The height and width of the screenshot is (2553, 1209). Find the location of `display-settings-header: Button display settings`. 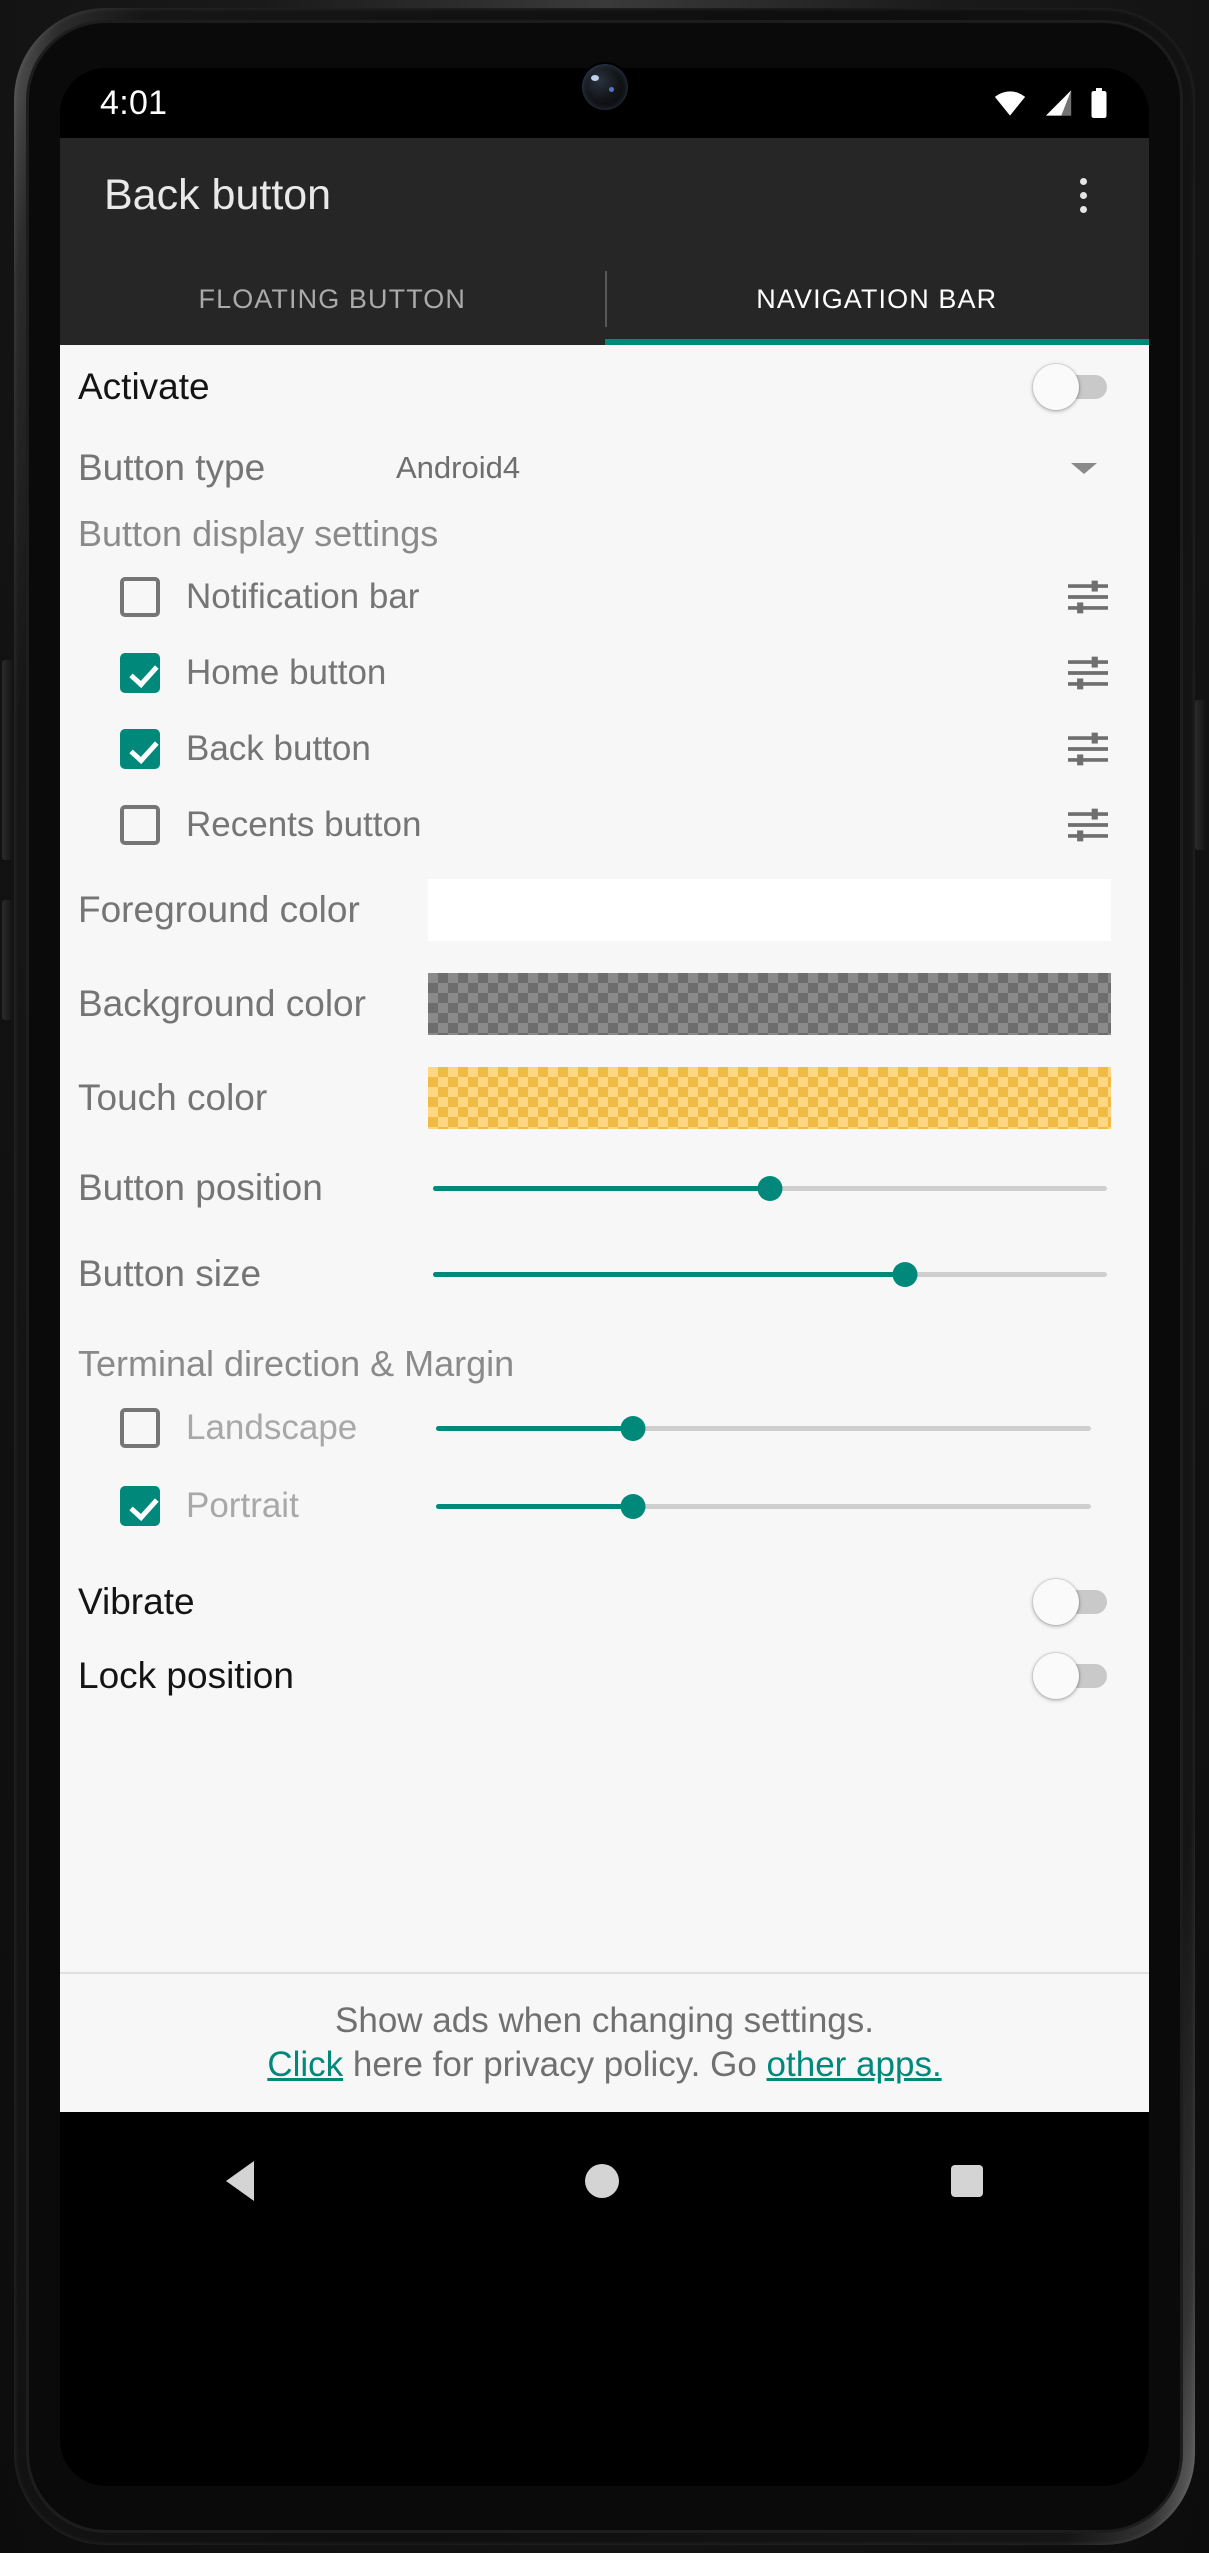

display-settings-header: Button display settings is located at coordinates (258, 533).